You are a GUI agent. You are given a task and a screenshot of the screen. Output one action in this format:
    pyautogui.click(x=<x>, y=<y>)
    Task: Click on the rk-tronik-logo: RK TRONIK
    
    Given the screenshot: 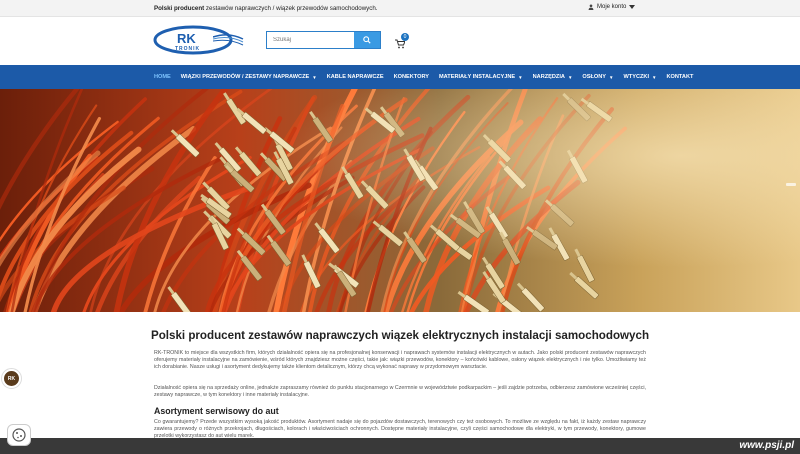 What is the action you would take?
    pyautogui.click(x=199, y=40)
    